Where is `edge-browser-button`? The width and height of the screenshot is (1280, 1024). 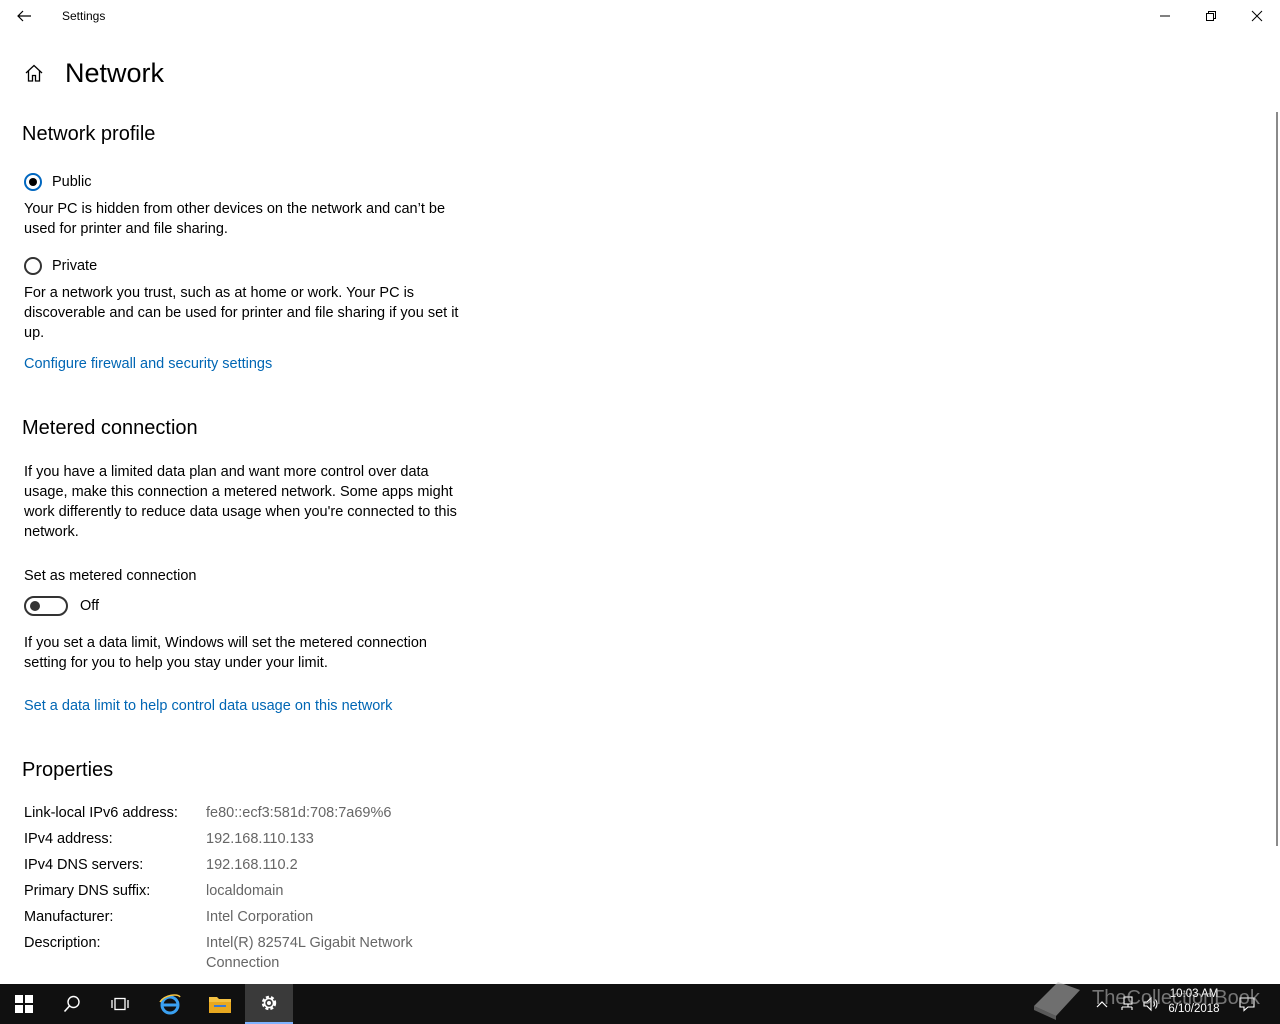 edge-browser-button is located at coordinates (170, 1004).